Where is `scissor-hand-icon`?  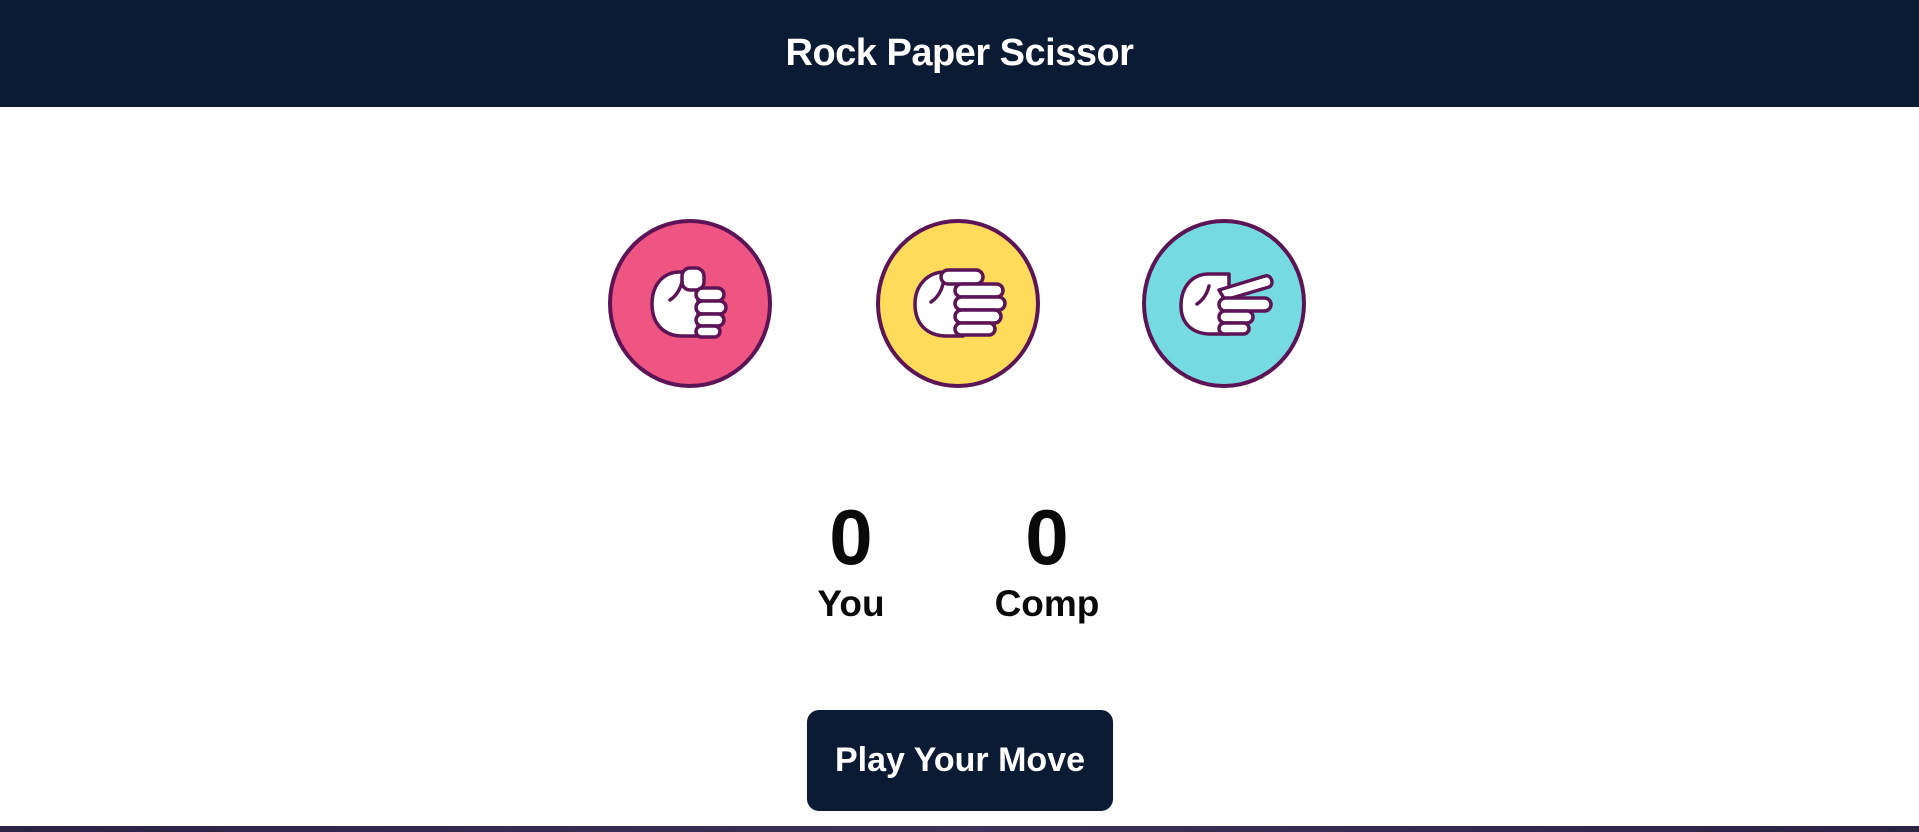 scissor-hand-icon is located at coordinates (1226, 303).